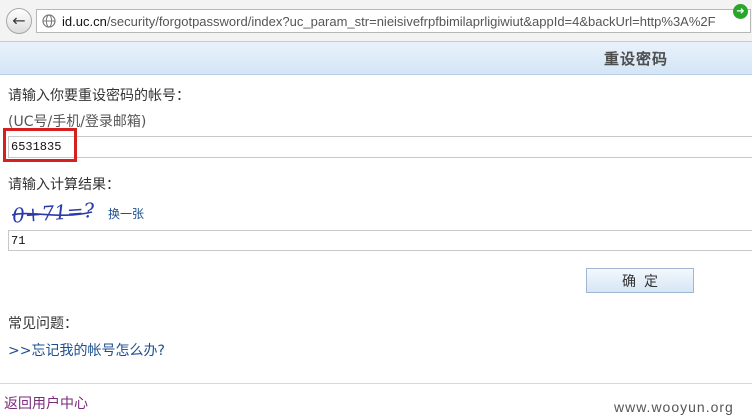 Image resolution: width=752 pixels, height=417 pixels. I want to click on back-to-user-center-link: 返回用户中心, so click(46, 403).